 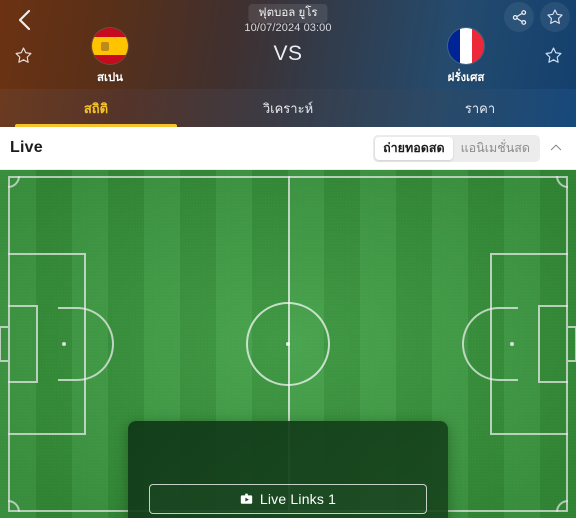 What do you see at coordinates (288, 53) in the screenshot?
I see `vs-label: VS` at bounding box center [288, 53].